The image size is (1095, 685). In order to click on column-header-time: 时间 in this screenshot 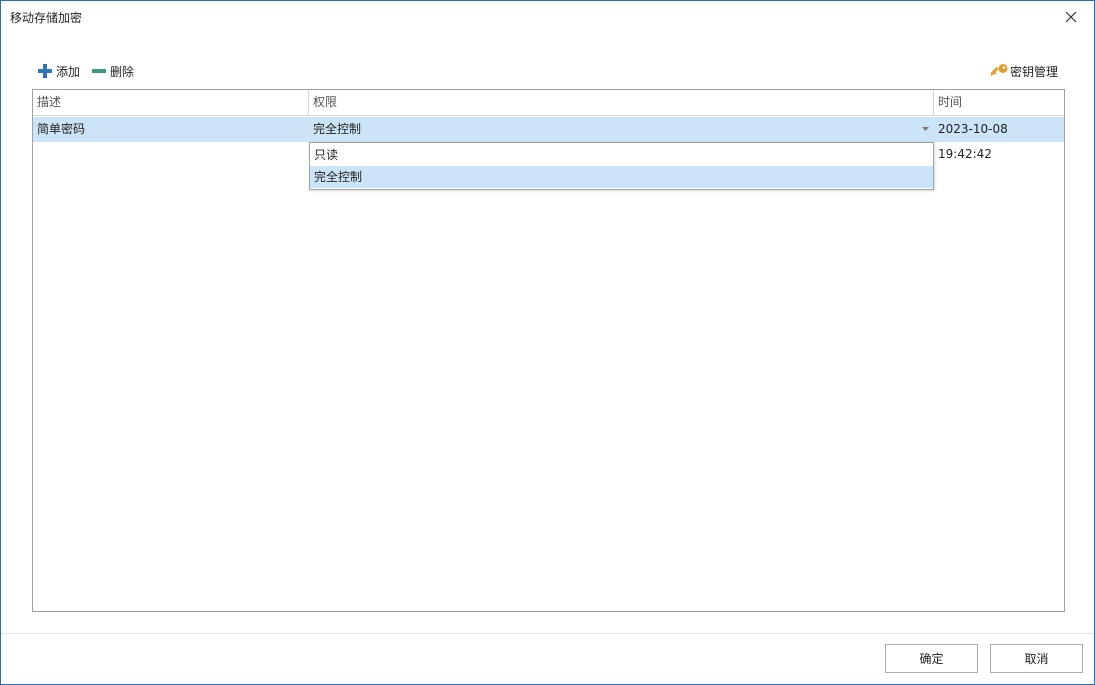, I will do `click(999, 102)`.